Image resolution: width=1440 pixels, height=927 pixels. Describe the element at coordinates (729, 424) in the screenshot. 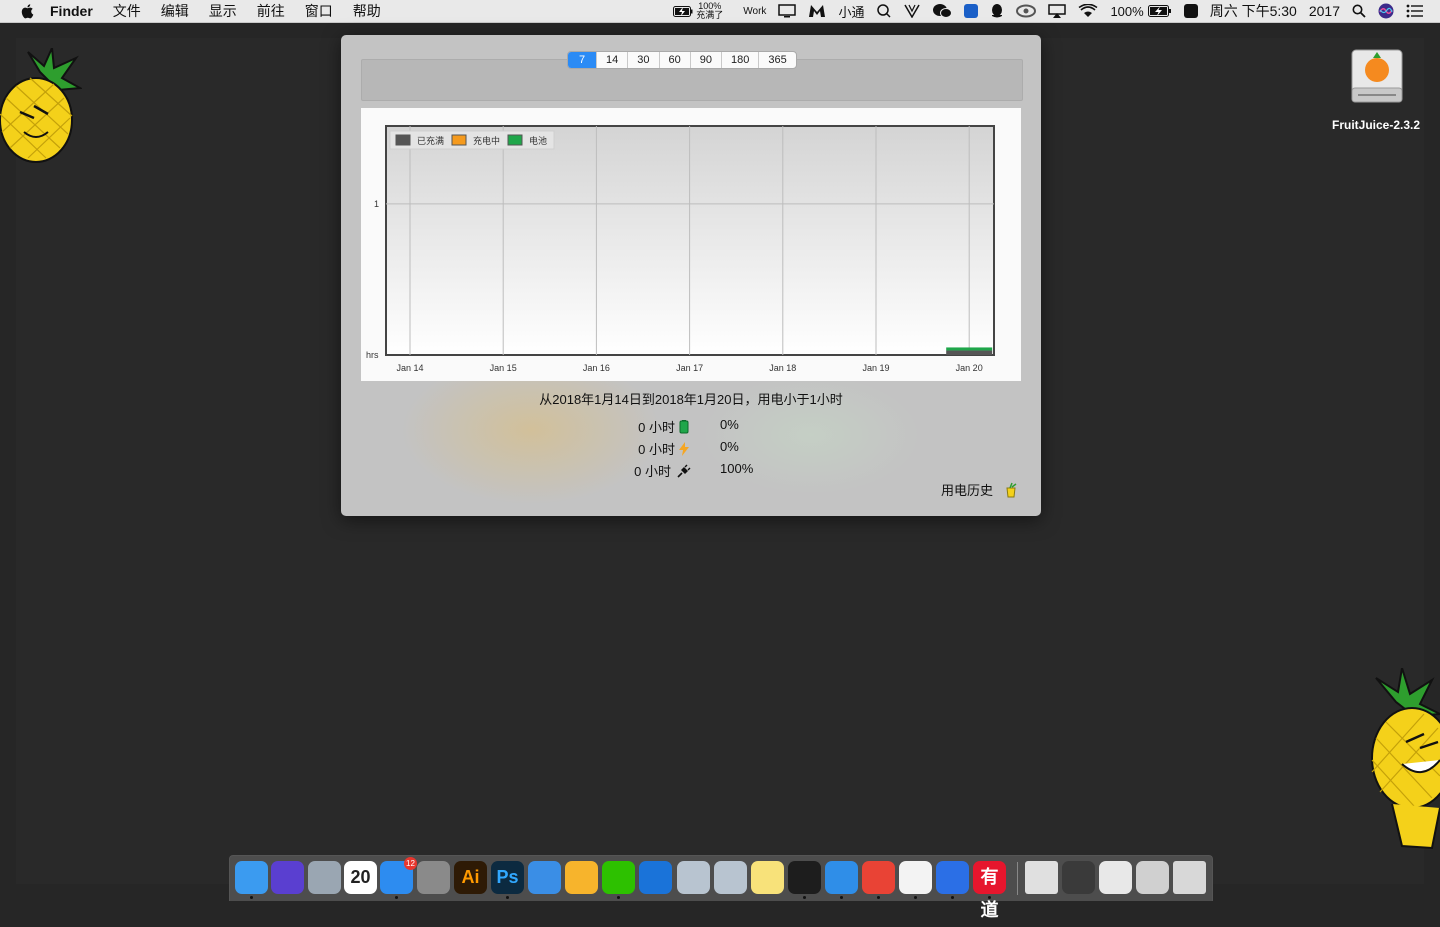

I see `stat-percent: 0%` at that location.